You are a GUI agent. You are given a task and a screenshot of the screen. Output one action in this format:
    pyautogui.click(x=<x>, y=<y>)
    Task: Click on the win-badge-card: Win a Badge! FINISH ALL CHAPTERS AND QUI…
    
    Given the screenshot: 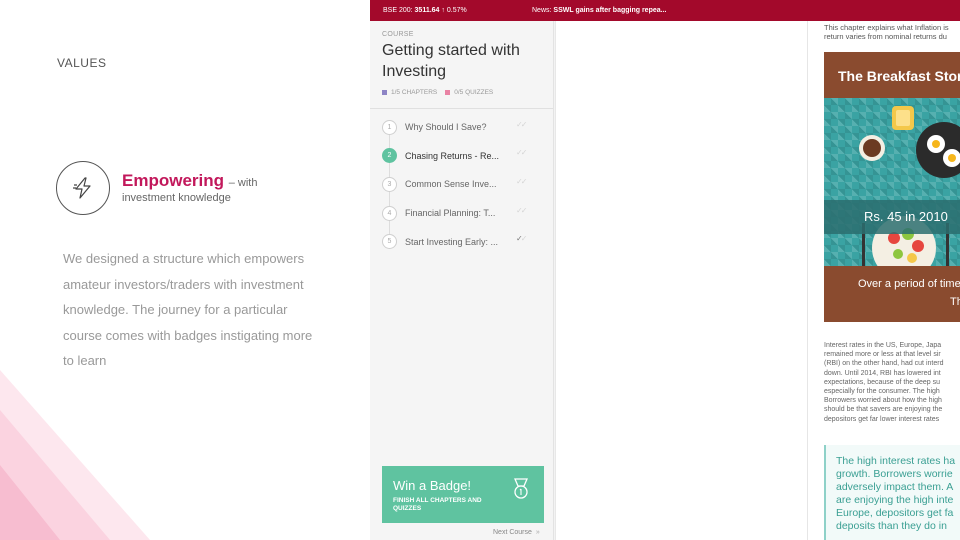 What is the action you would take?
    pyautogui.click(x=463, y=494)
    